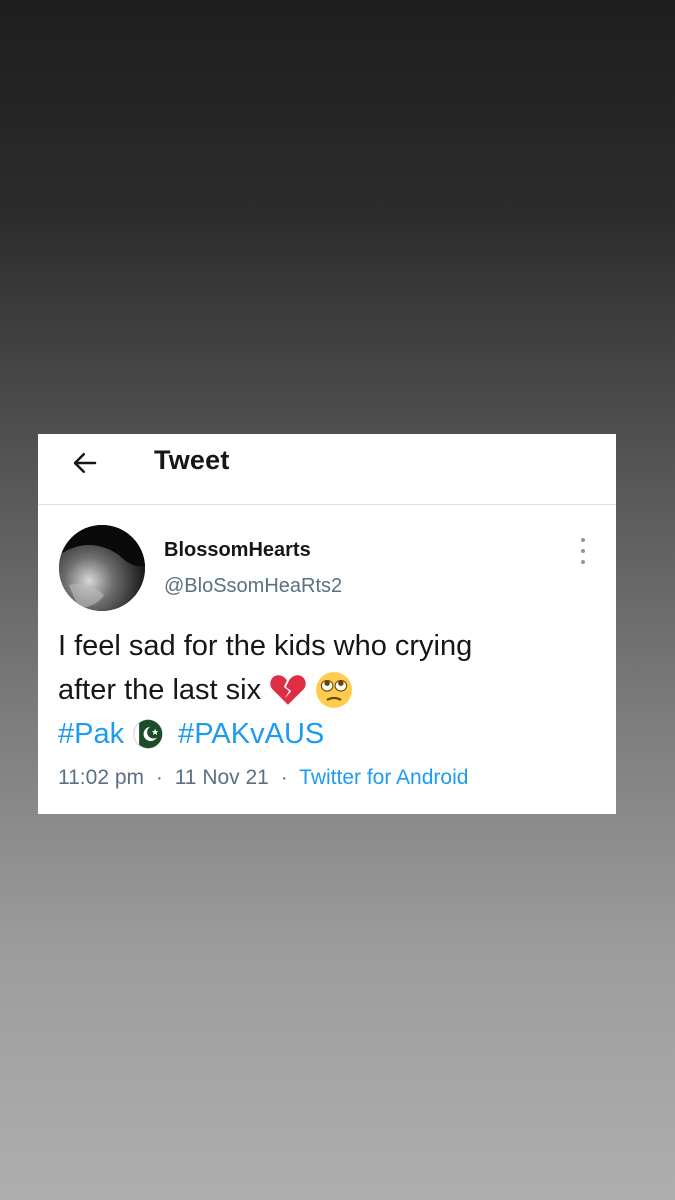 This screenshot has width=675, height=1200. I want to click on tweet-hashtag-line: #Pak #PAKvAUS, so click(332, 734).